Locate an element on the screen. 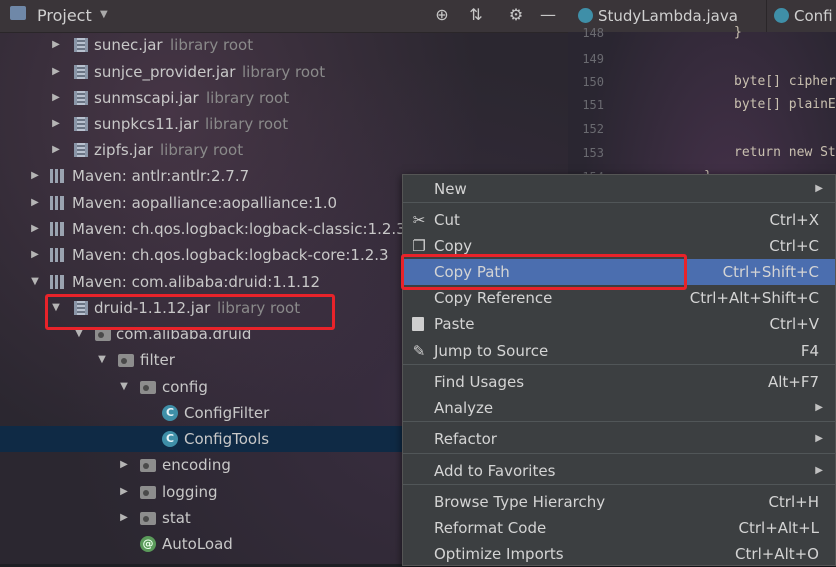  menu-item-find-usages: Find Usages Alt+F7 is located at coordinates (619, 382).